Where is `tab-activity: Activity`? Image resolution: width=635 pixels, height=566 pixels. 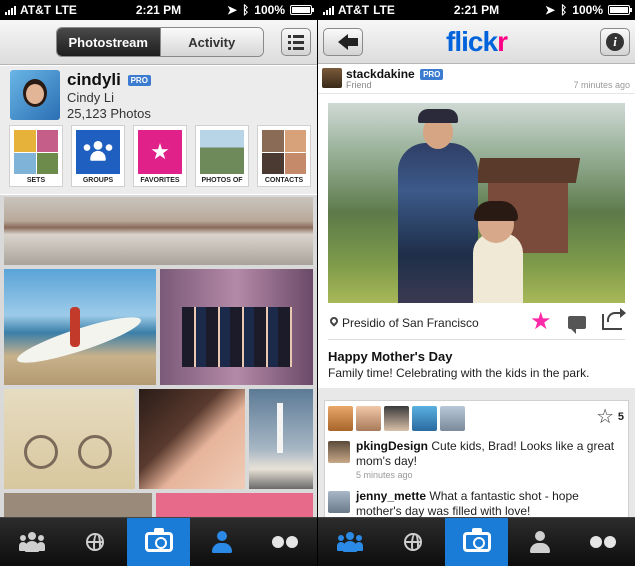 tab-activity: Activity is located at coordinates (211, 42).